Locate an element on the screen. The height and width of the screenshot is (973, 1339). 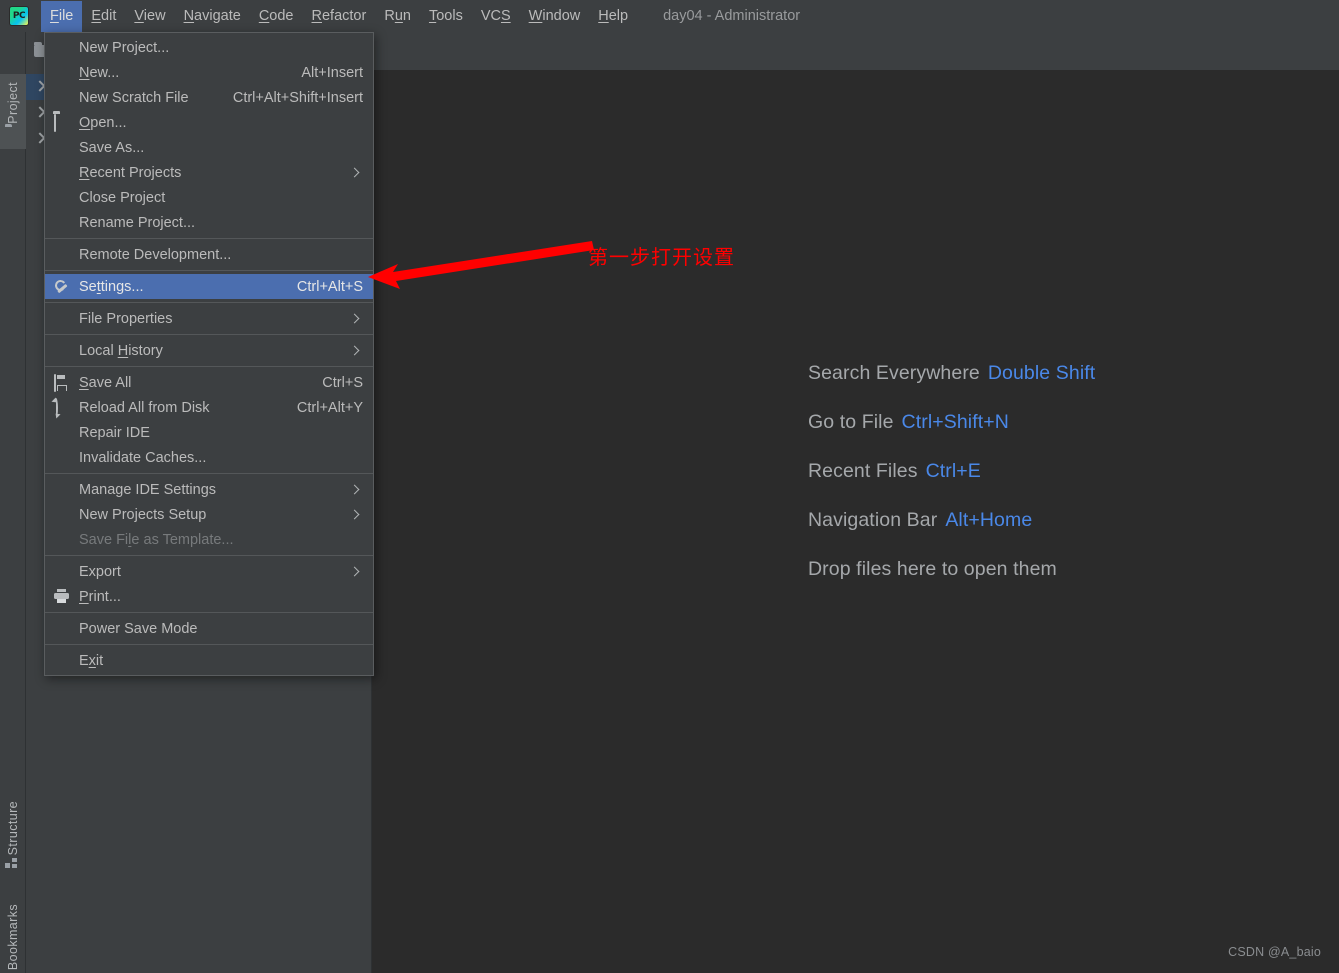
save-icon is located at coordinates (62, 382).